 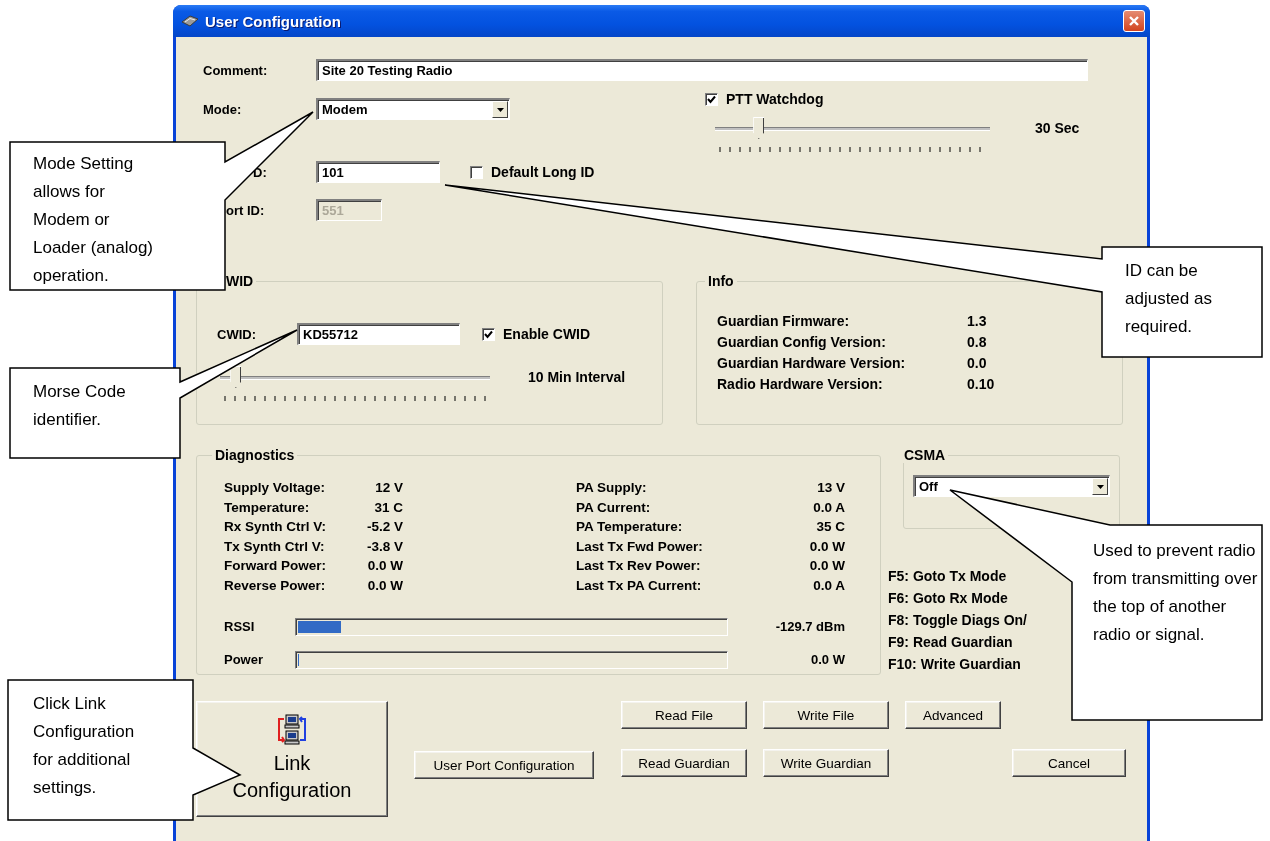 What do you see at coordinates (639, 546) in the screenshot?
I see `diagnostic-label: Last Tx Fwd Power:` at bounding box center [639, 546].